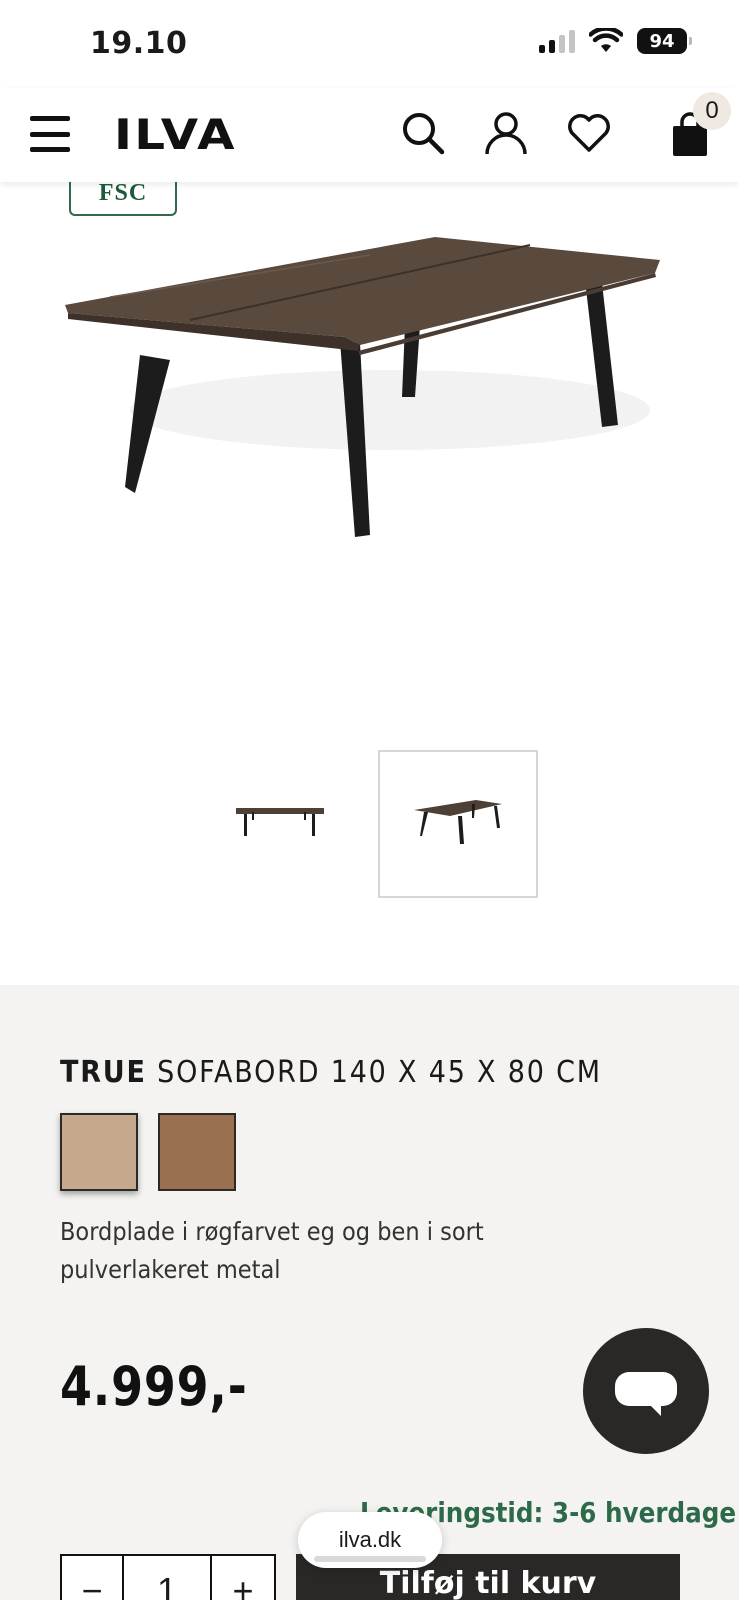  I want to click on chat-icon, so click(646, 1389).